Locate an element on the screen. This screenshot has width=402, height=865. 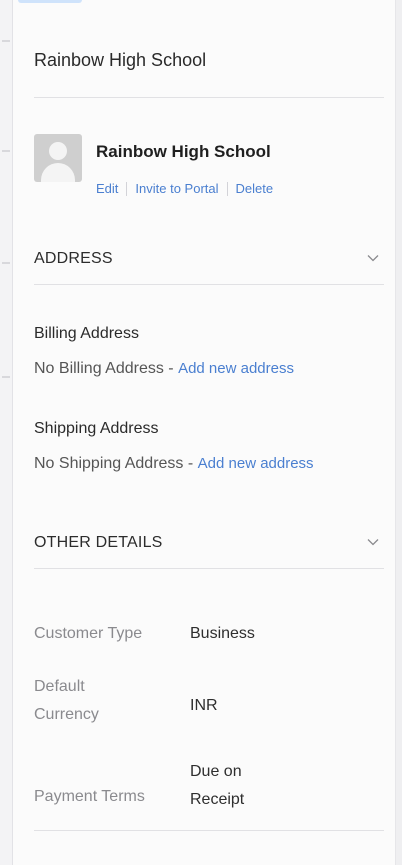
page-title: Rainbow High School is located at coordinates (120, 60).